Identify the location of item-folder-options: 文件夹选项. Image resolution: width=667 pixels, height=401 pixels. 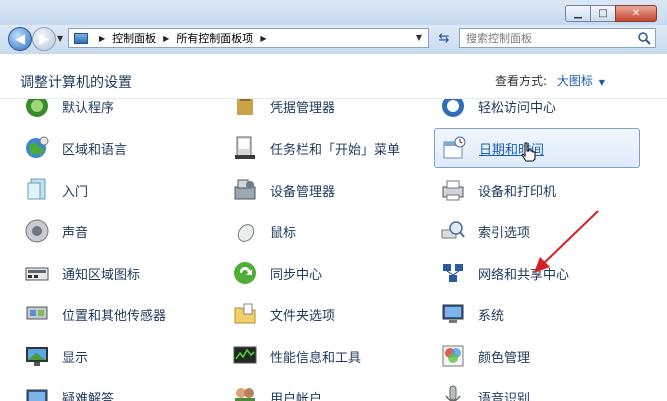
(324, 314).